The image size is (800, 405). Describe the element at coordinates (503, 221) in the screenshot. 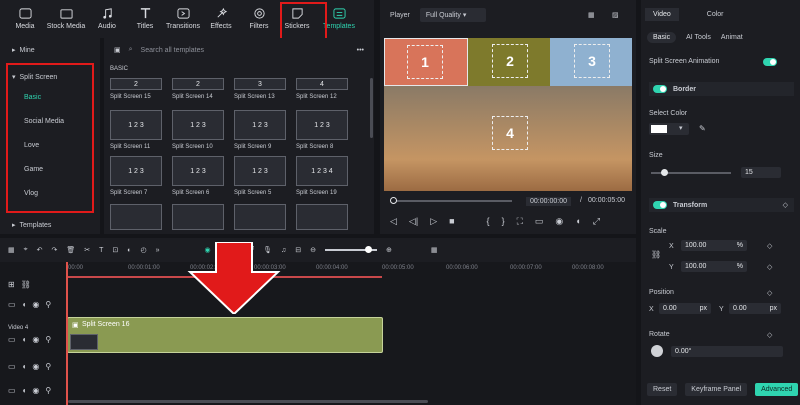

I see `mark-out-icon: }` at that location.